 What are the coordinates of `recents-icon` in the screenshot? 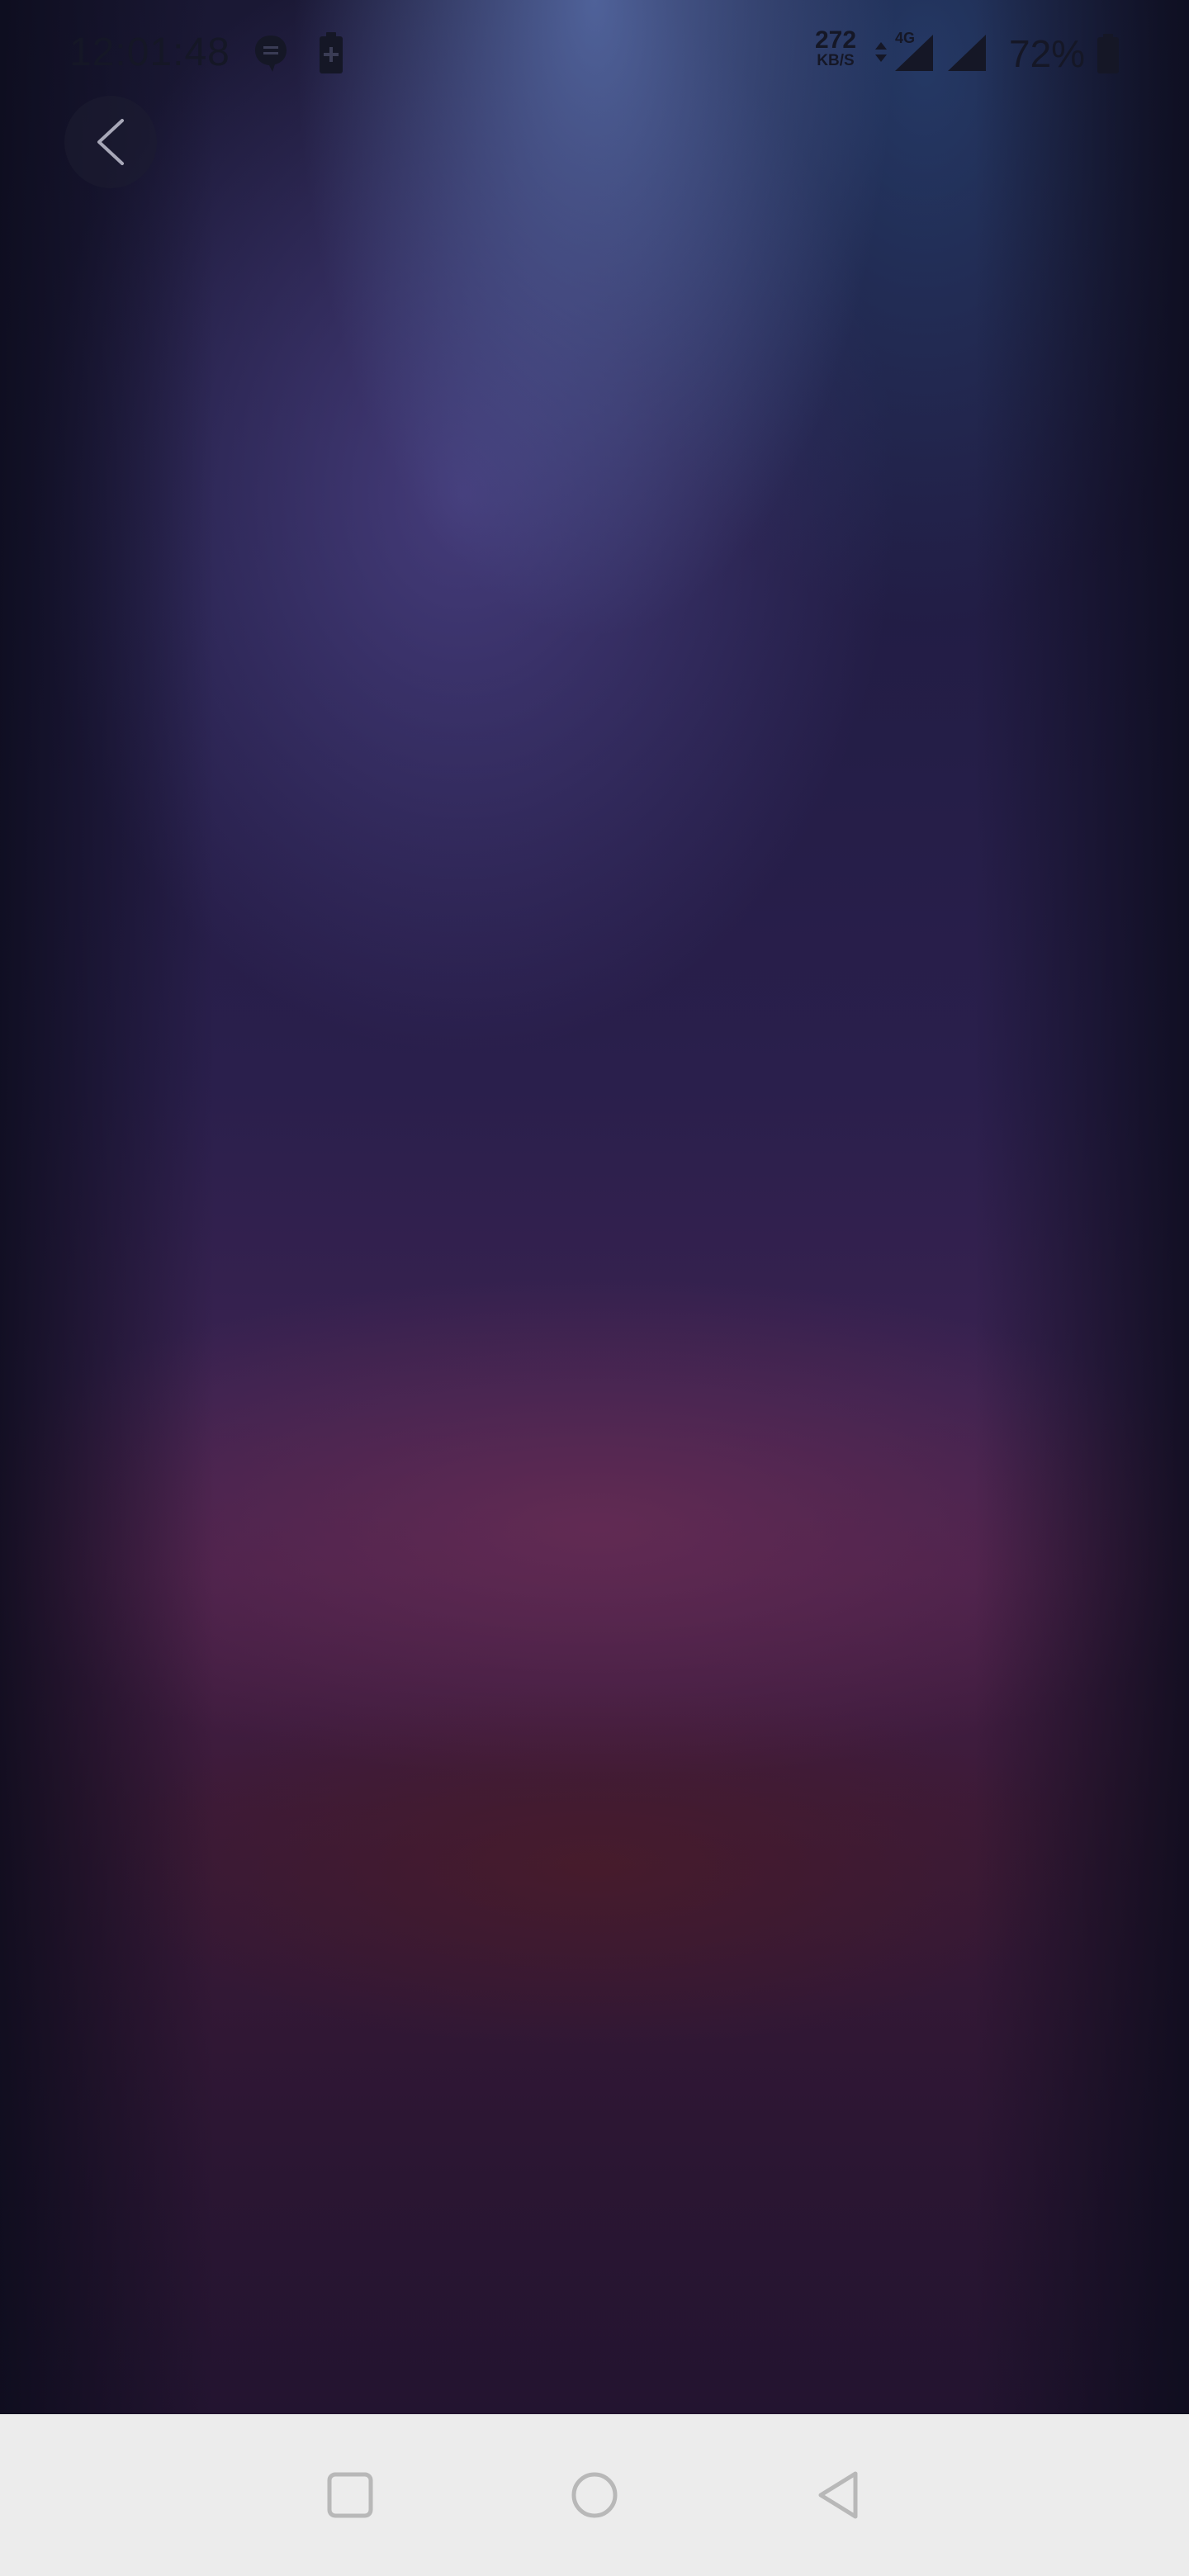 It's located at (350, 2495).